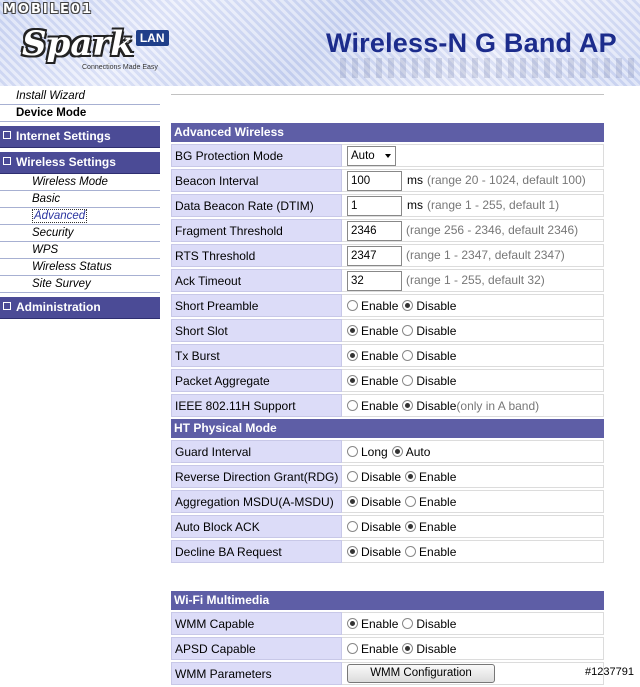  What do you see at coordinates (48, 9) in the screenshot?
I see `watermark: MOBILE01` at bounding box center [48, 9].